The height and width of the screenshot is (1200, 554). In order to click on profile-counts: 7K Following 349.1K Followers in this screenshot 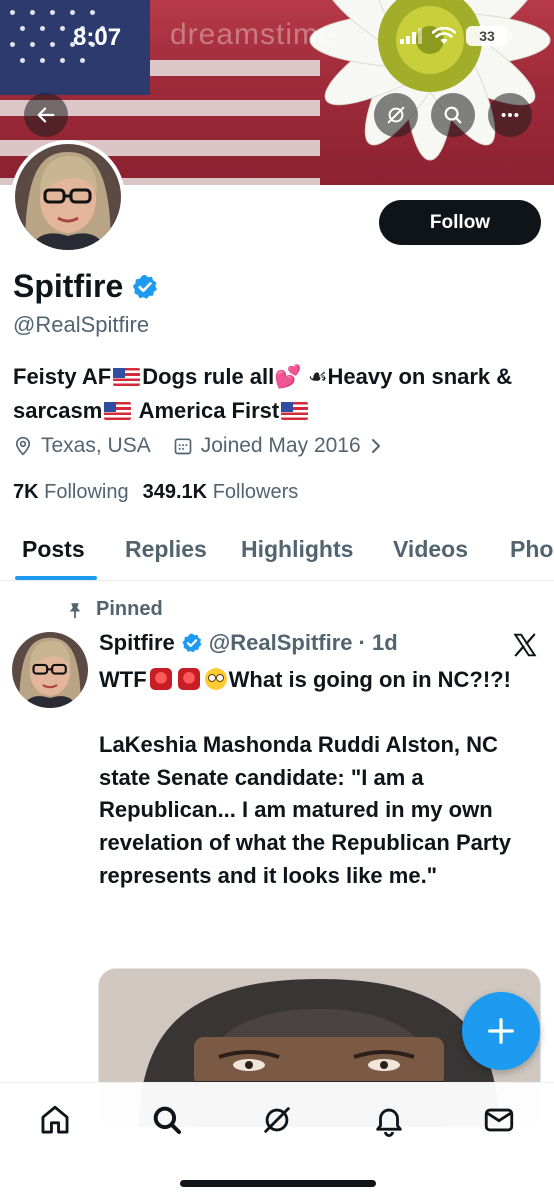, I will do `click(155, 492)`.